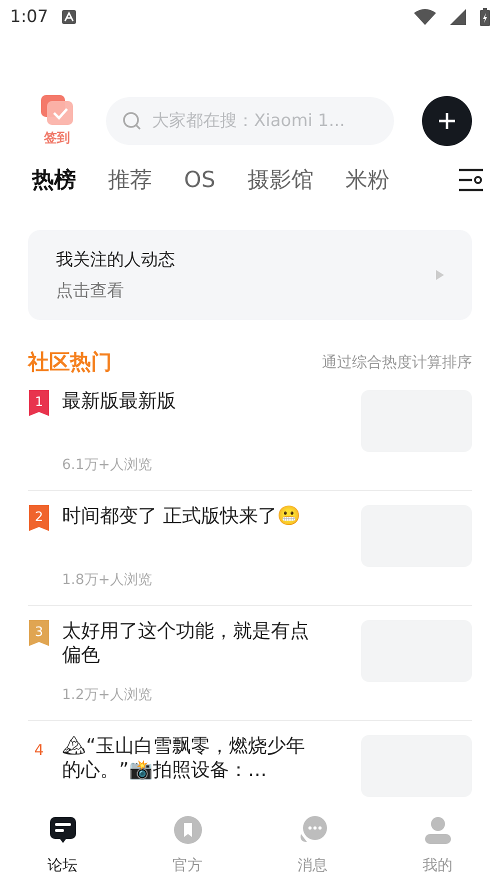 The width and height of the screenshot is (500, 888). I want to click on bookmark-icon, so click(188, 830).